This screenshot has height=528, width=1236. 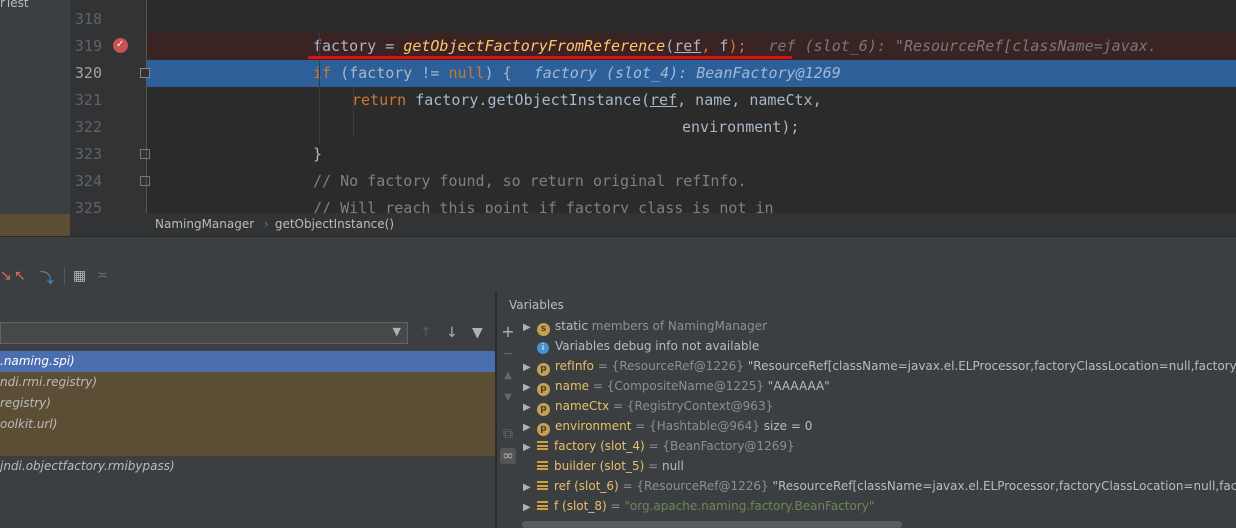 I want to click on variable-row: ▶ p nameCtx = {RegistryContext@963}, so click(x=648, y=406).